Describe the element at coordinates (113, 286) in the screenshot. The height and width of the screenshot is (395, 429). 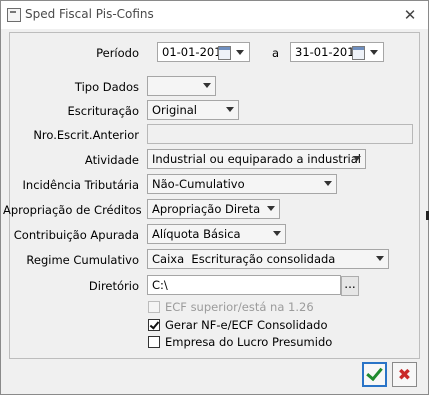
I see `diretorio-label: Diretório` at that location.